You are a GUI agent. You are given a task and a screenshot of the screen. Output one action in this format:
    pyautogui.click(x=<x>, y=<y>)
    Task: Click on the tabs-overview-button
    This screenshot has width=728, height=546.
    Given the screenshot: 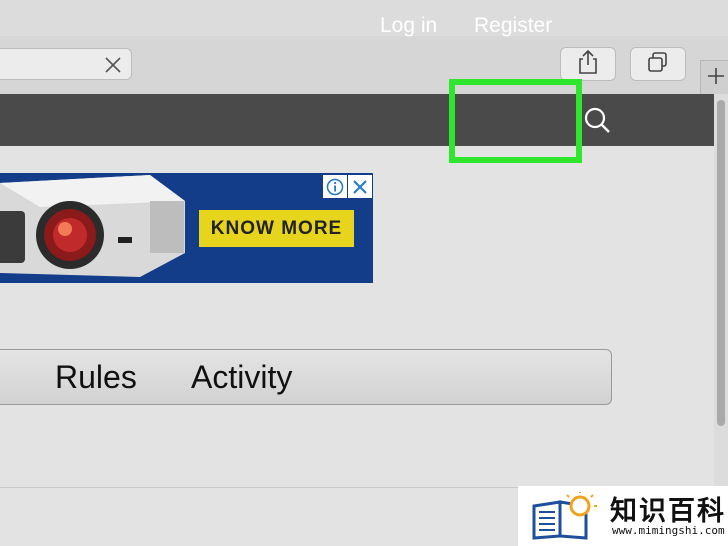 What is the action you would take?
    pyautogui.click(x=658, y=64)
    